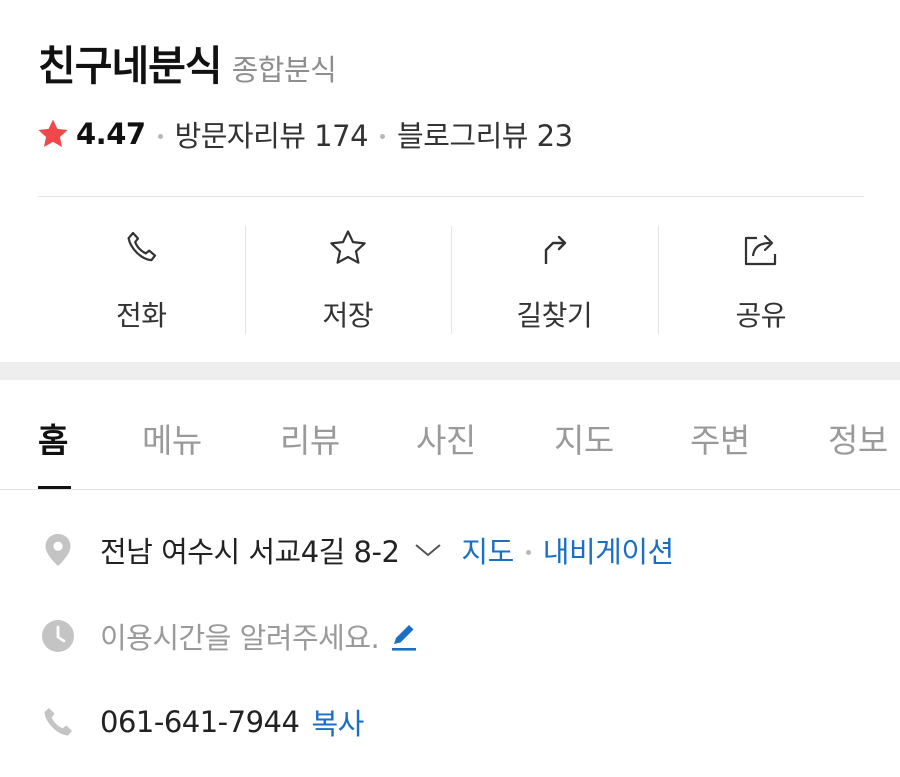 This screenshot has width=900, height=777. Describe the element at coordinates (240, 636) in the screenshot. I see `hours-prompt: 이용시간을 알려주세요.` at that location.